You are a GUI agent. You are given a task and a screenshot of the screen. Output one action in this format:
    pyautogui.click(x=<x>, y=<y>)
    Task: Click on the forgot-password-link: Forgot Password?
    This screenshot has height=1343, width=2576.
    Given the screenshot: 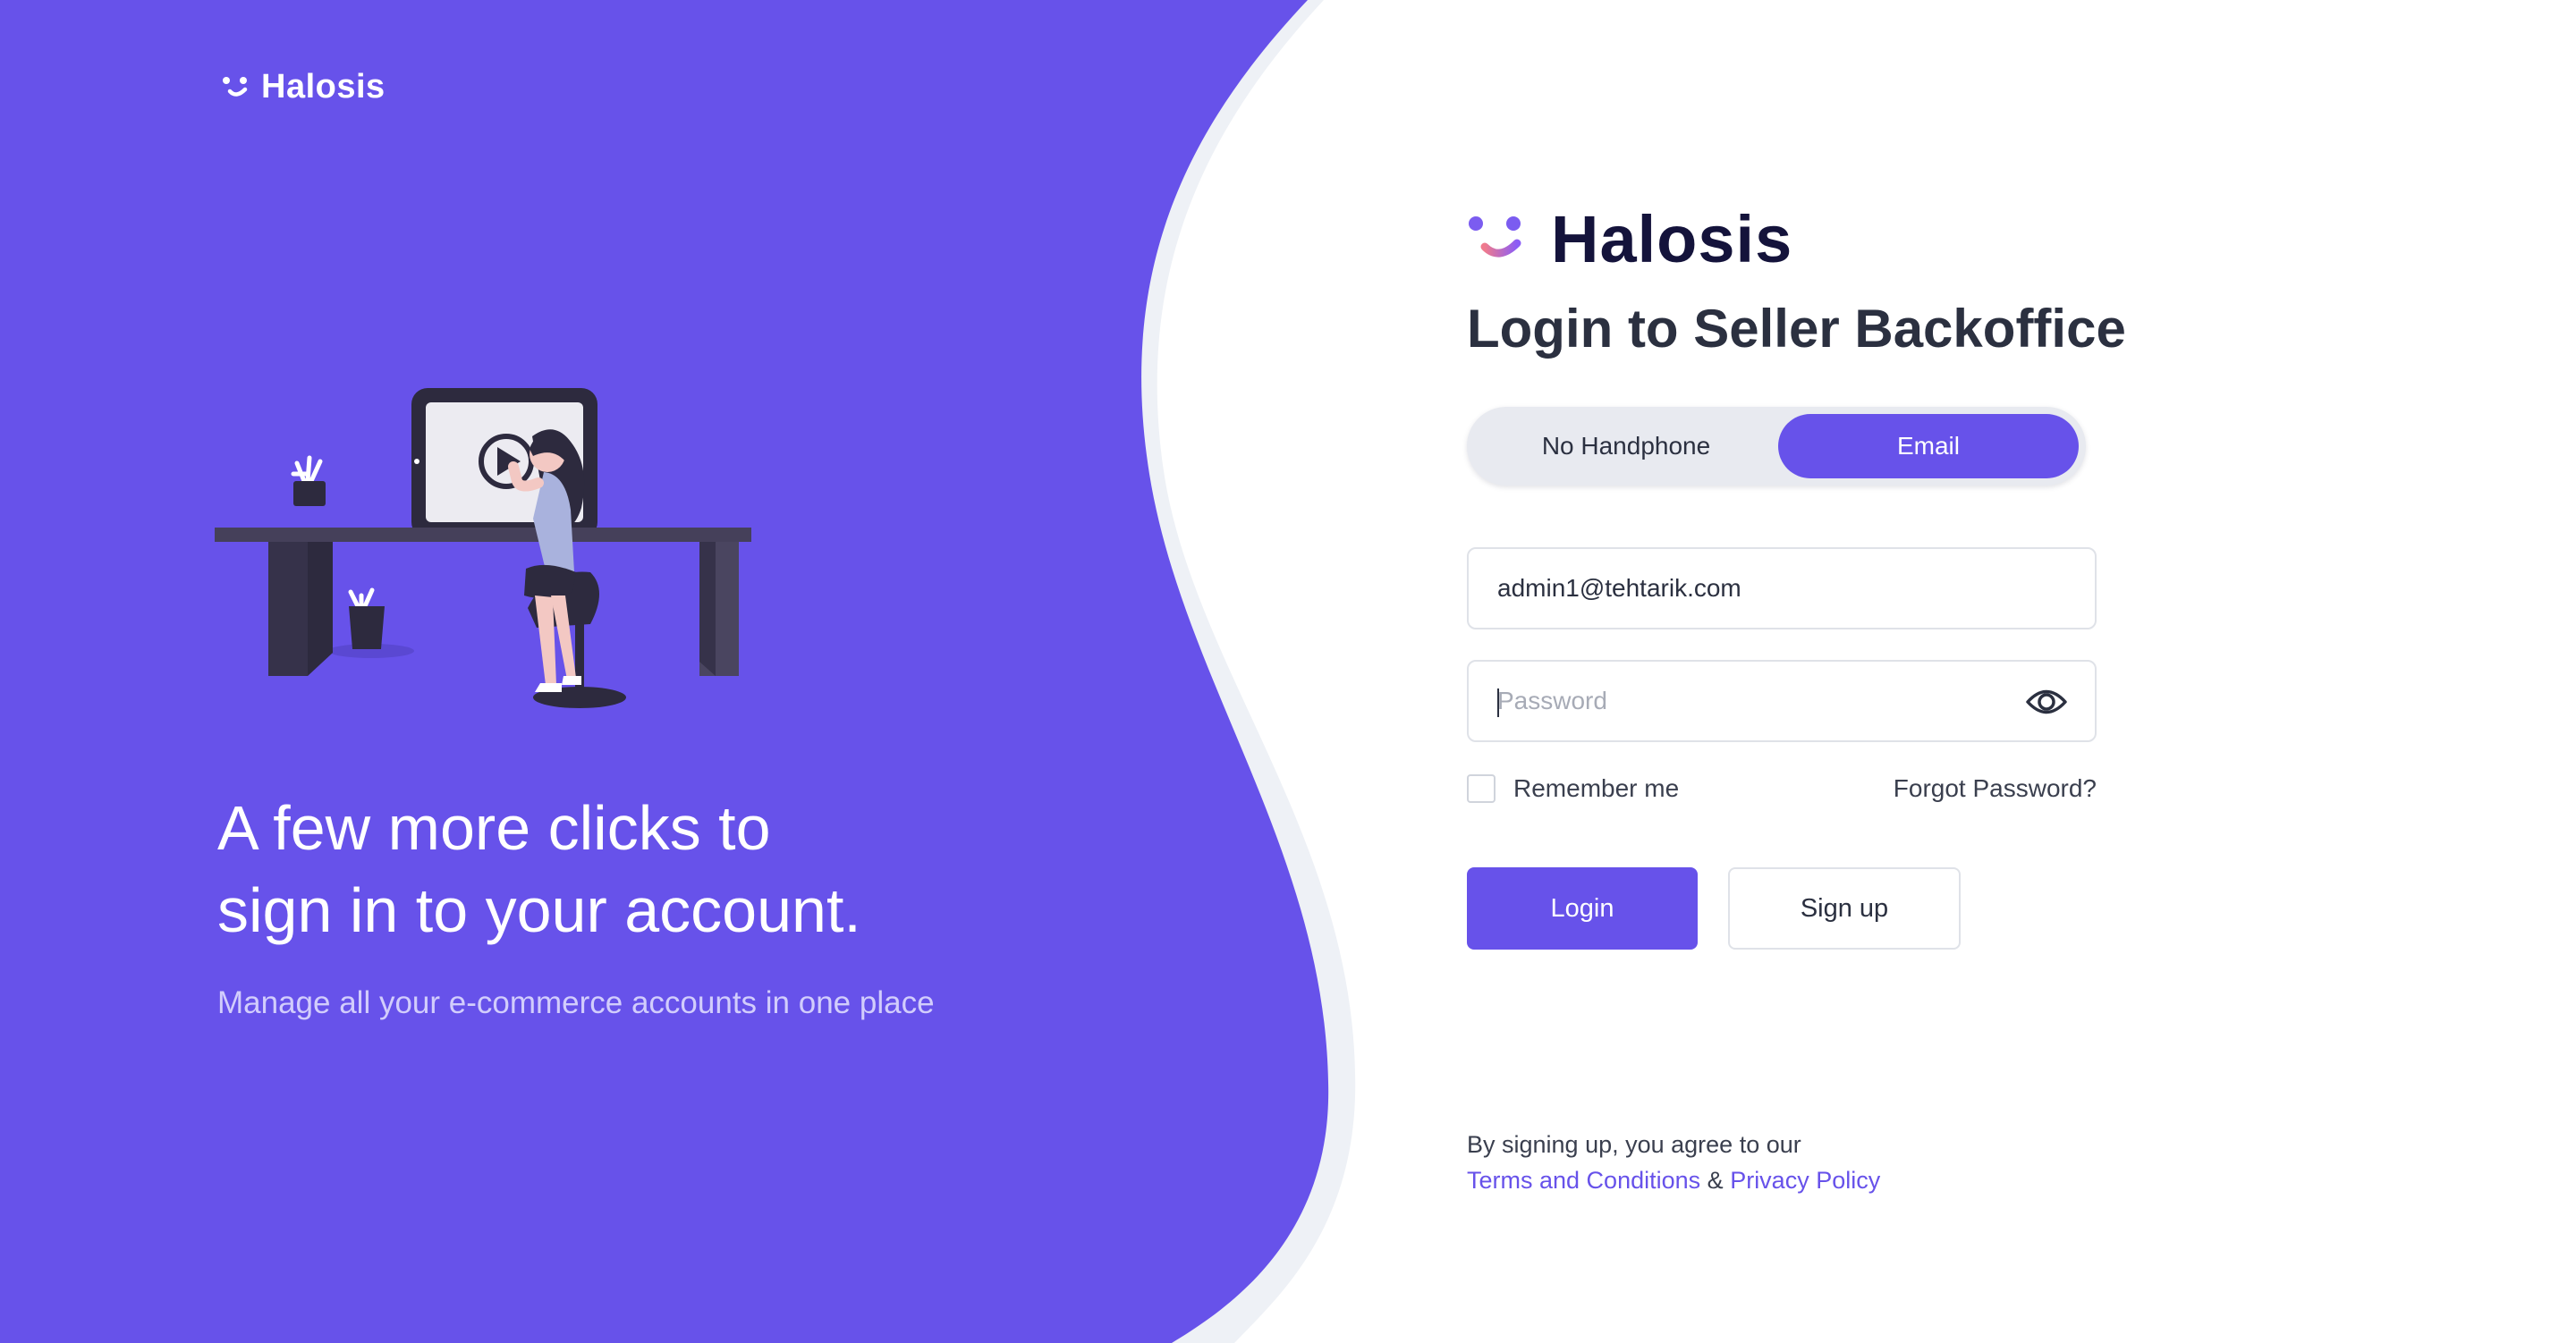 What is the action you would take?
    pyautogui.click(x=1994, y=788)
    